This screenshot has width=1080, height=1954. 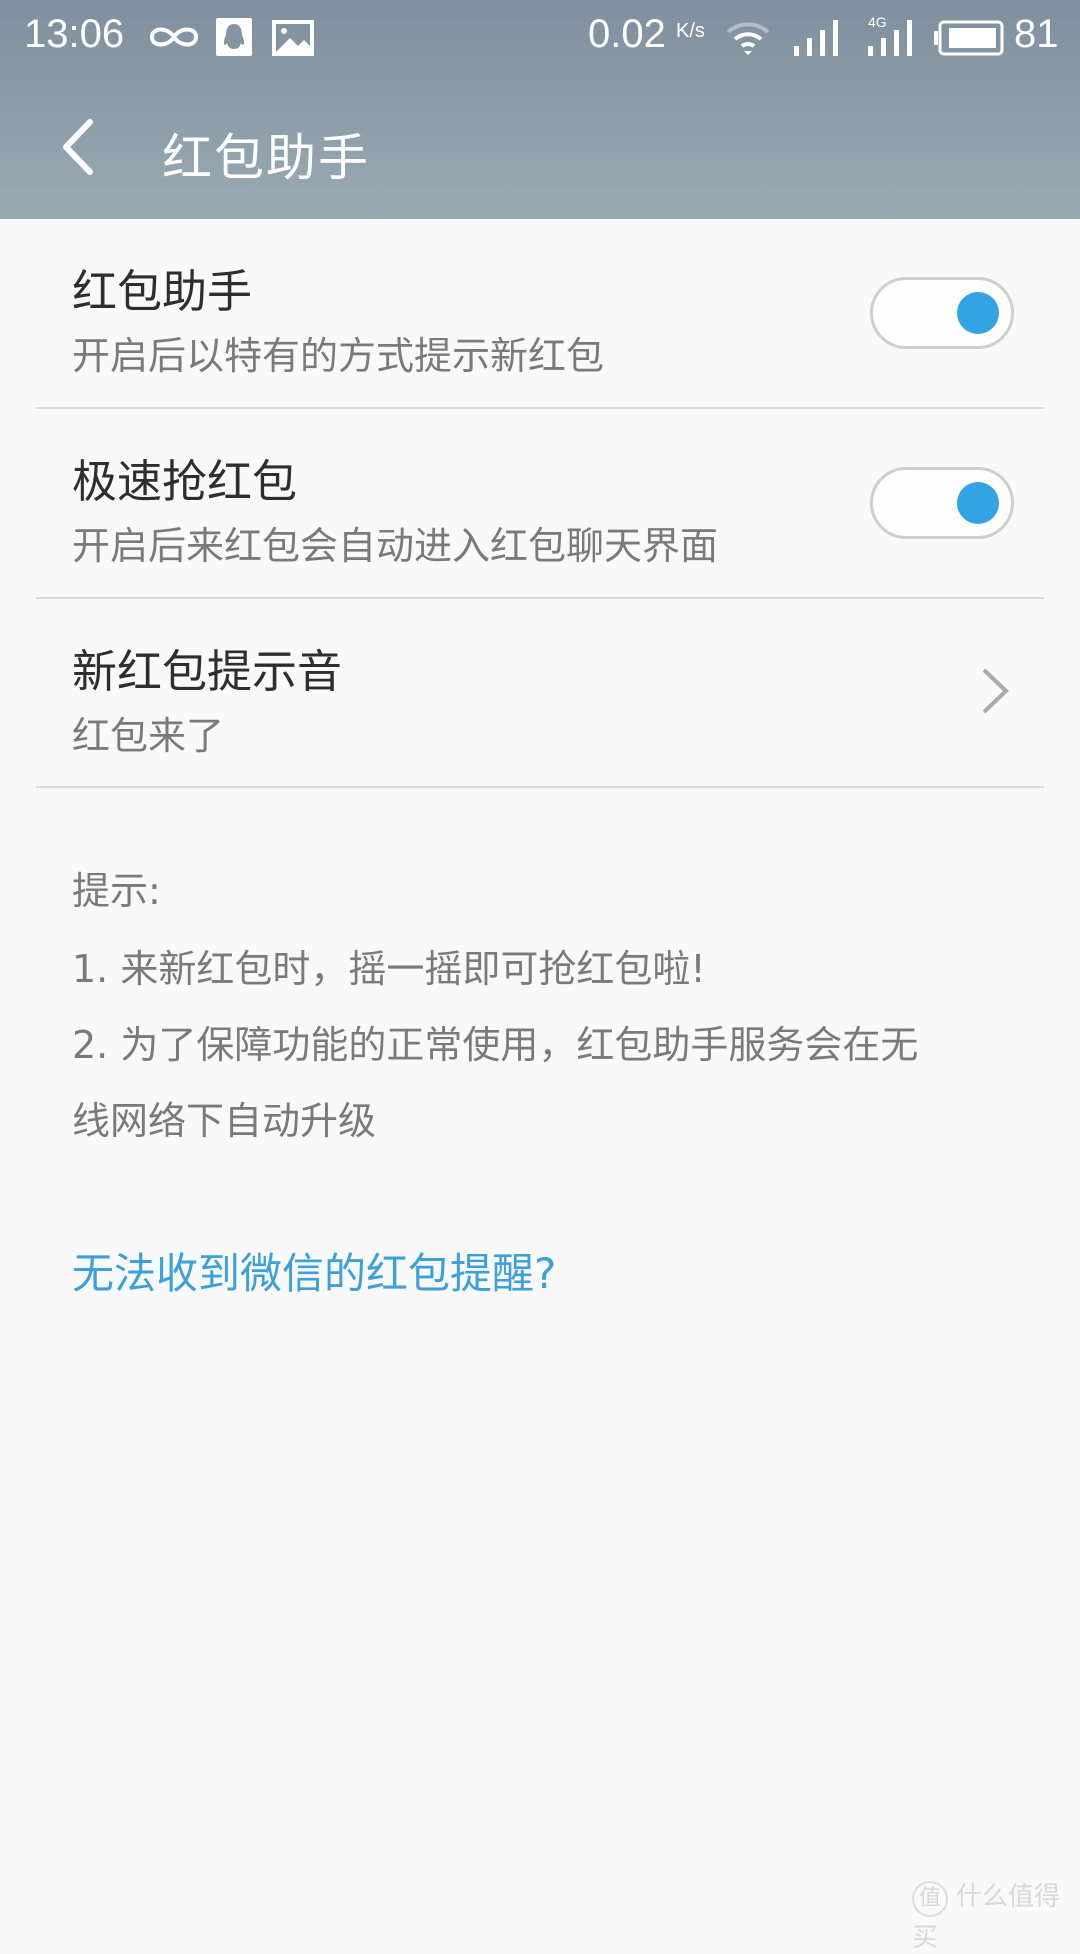 What do you see at coordinates (969, 38) in the screenshot?
I see `battery-icon` at bounding box center [969, 38].